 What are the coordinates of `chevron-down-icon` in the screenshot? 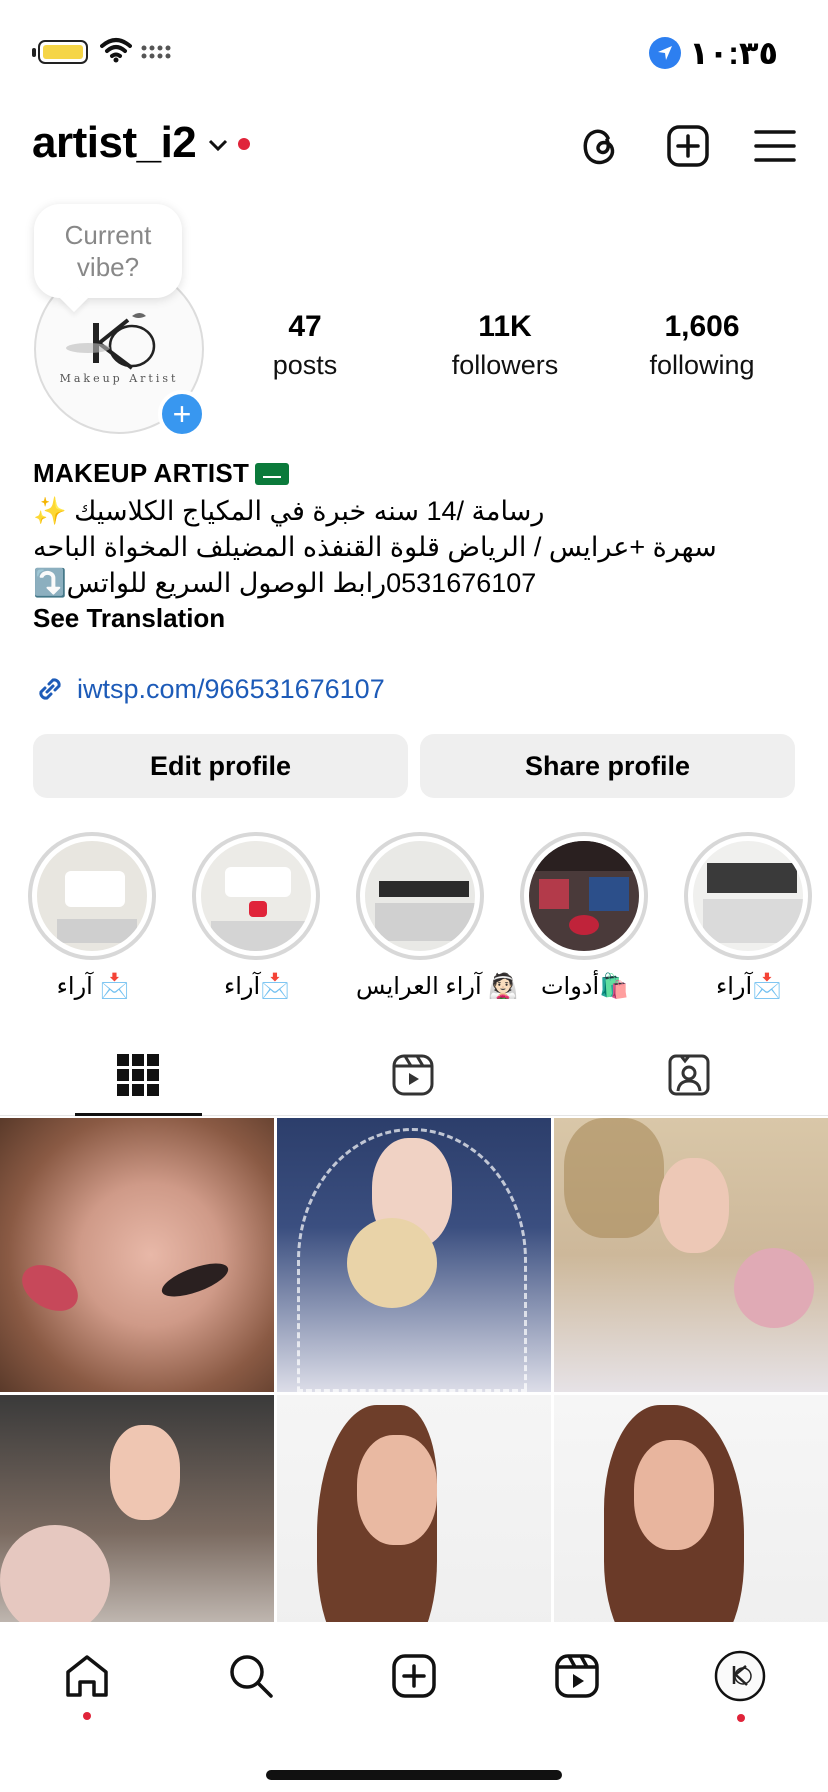 It's located at (218, 145).